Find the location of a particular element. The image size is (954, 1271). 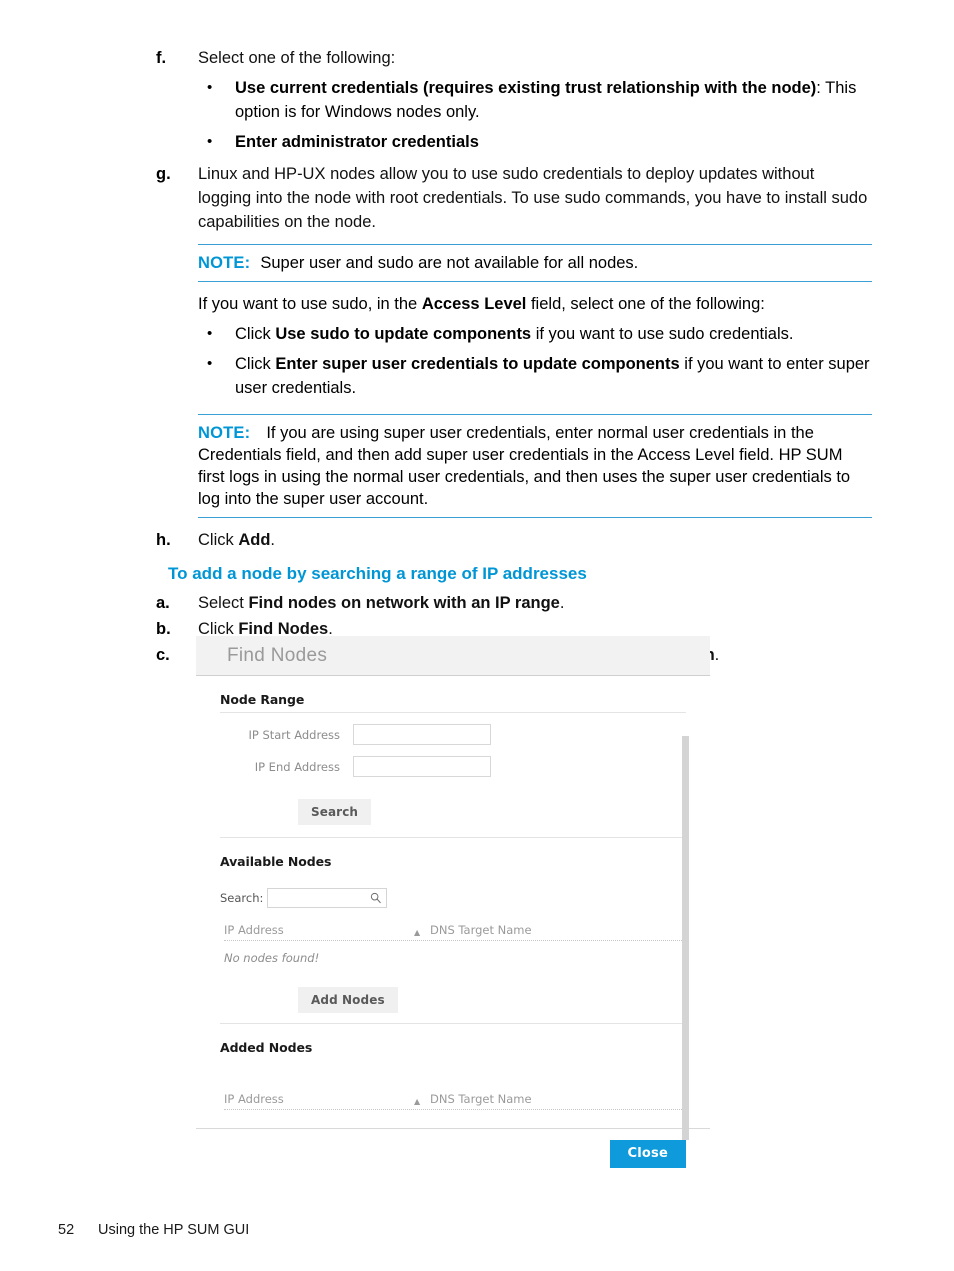

page-number: 52 is located at coordinates (66, 1230).